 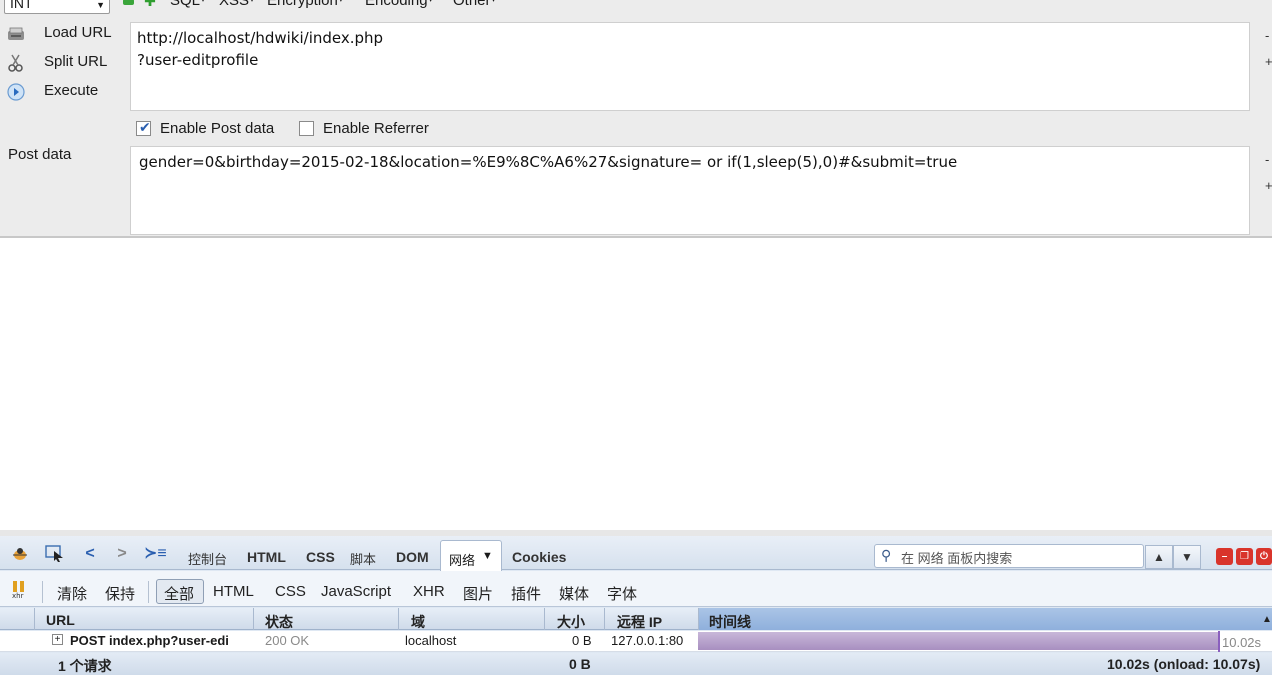 What do you see at coordinates (363, 558) in the screenshot?
I see `tab-script: 脚本` at bounding box center [363, 558].